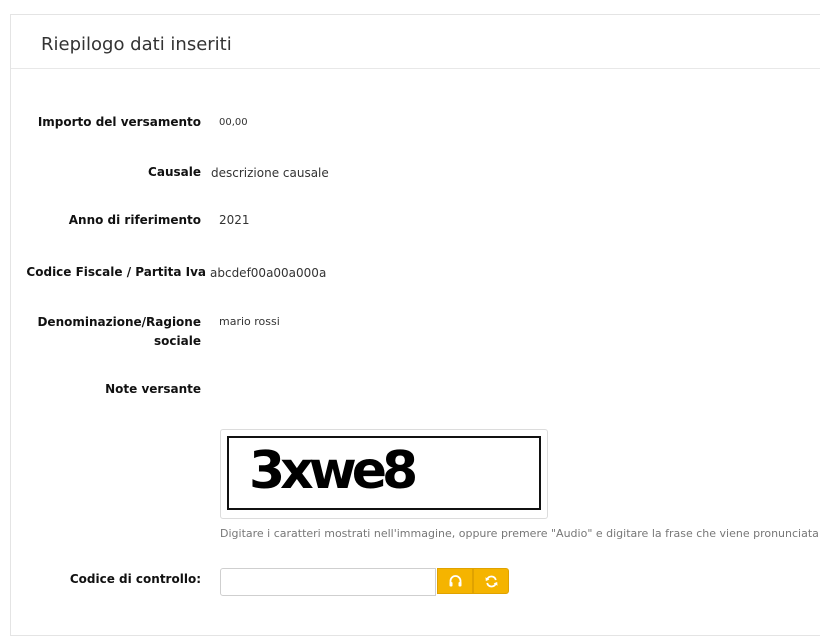  What do you see at coordinates (333, 471) in the screenshot?
I see `captcha-image-text: 3xwe8` at bounding box center [333, 471].